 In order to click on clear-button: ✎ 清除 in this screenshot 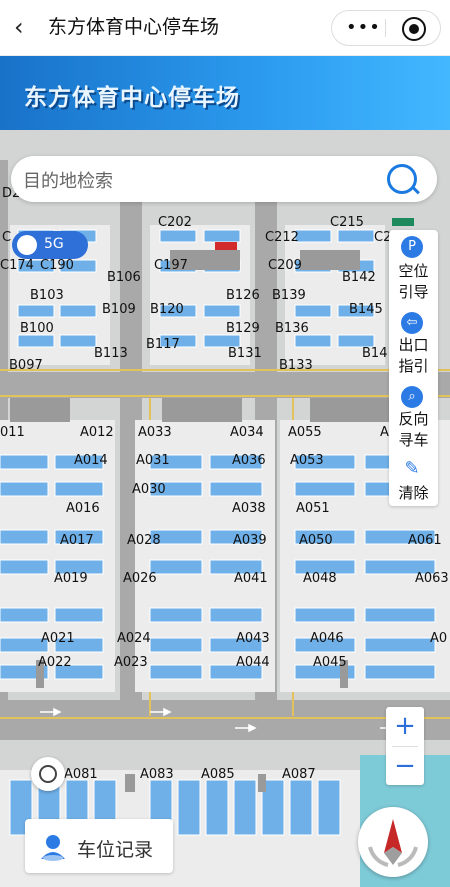, I will do `click(413, 479)`.